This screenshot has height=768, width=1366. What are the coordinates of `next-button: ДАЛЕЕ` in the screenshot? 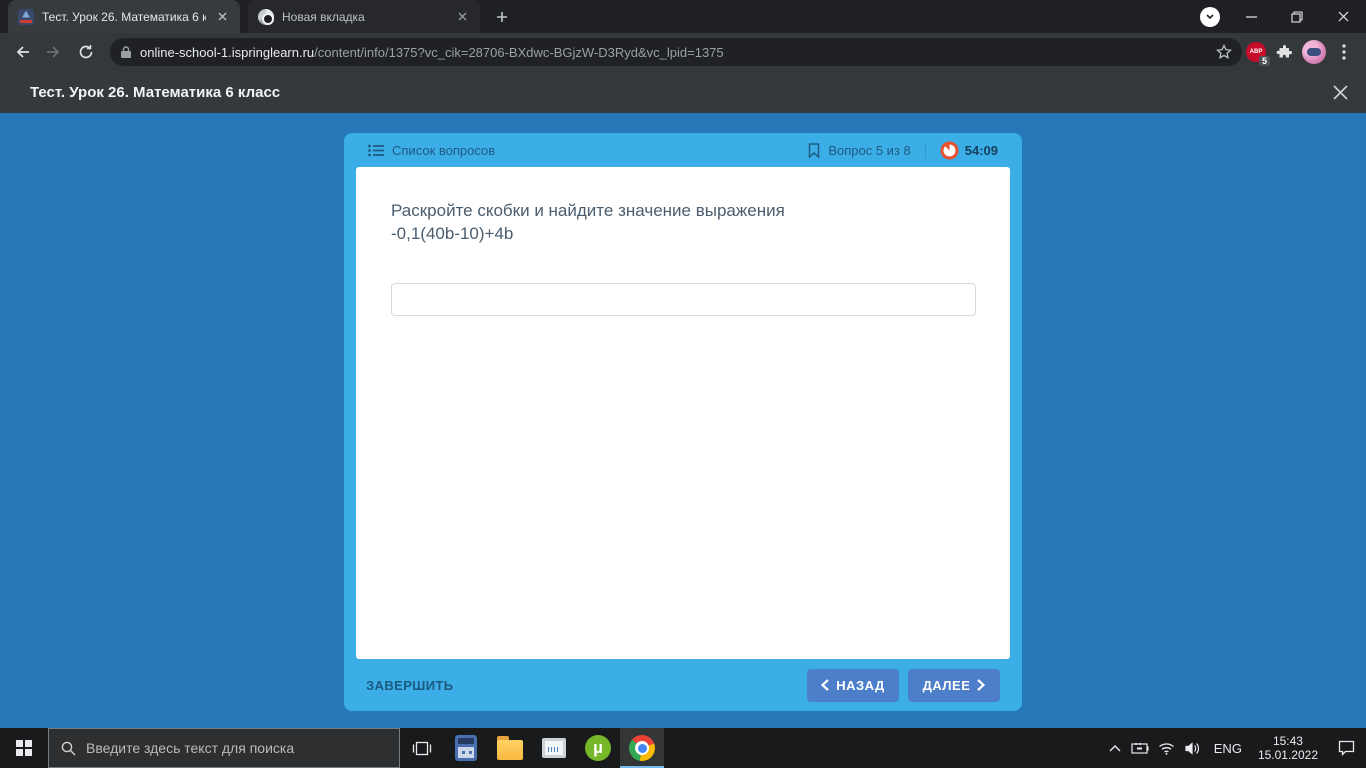 It's located at (954, 685).